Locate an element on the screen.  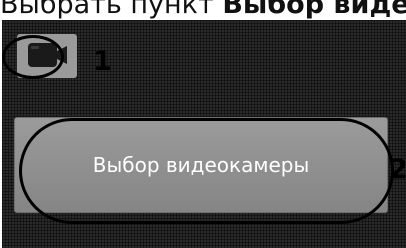
caption-regular-text: Выбрать пункт is located at coordinates (111, 10).